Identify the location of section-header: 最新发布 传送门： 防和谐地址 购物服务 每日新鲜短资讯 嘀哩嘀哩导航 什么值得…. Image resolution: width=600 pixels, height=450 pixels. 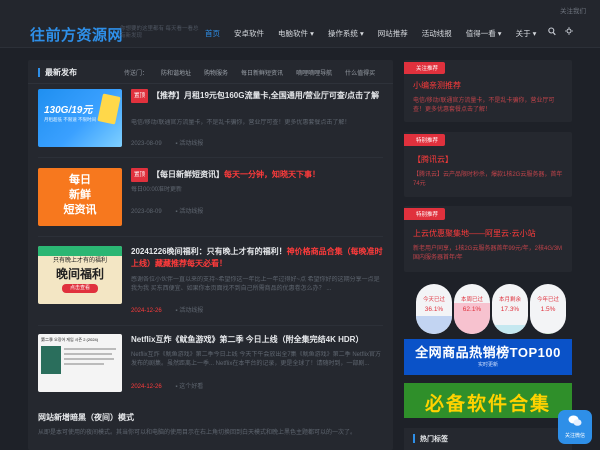
(210, 72).